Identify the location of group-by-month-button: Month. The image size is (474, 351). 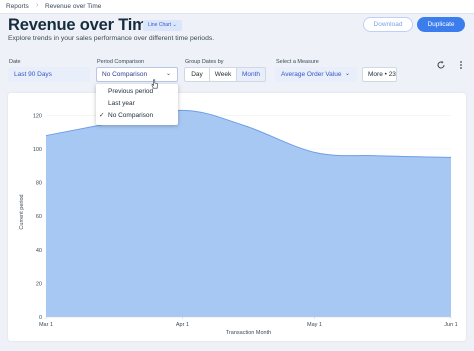
(251, 74).